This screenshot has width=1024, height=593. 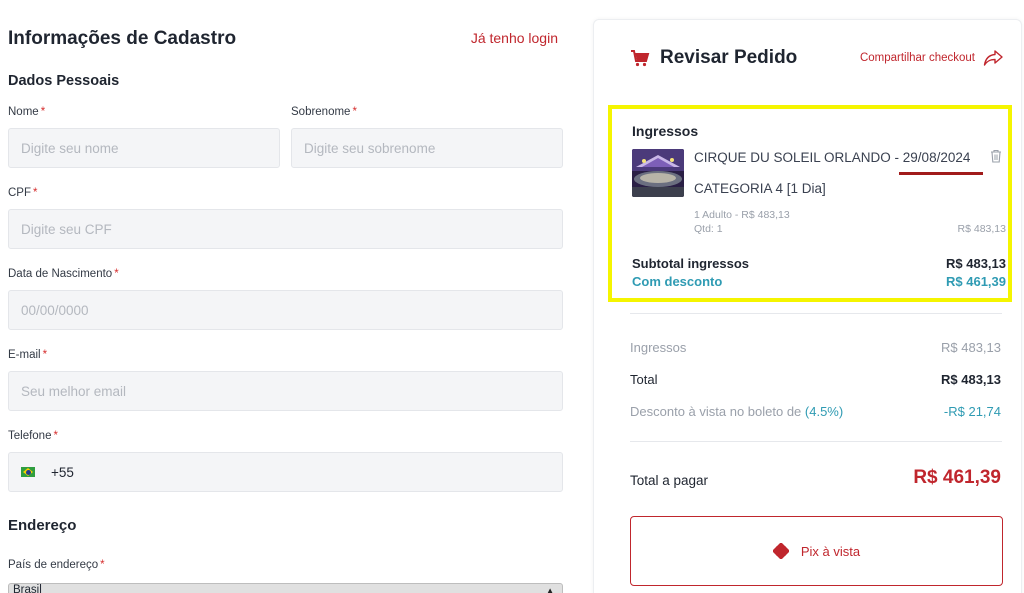 What do you see at coordinates (677, 281) in the screenshot?
I see `discount-label: Com desconto` at bounding box center [677, 281].